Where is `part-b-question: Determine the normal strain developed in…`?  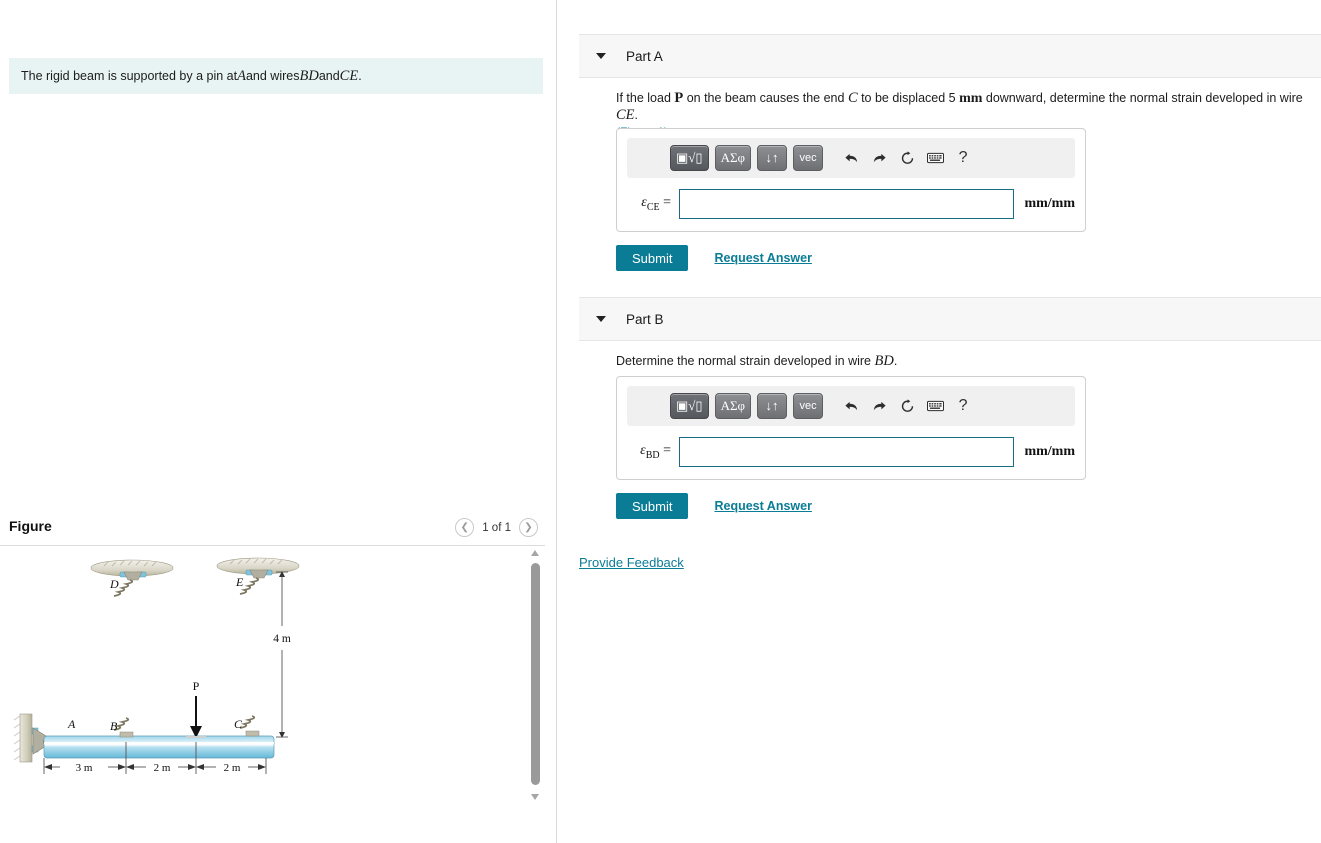
part-b-question: Determine the normal strain developed in… is located at coordinates (961, 361).